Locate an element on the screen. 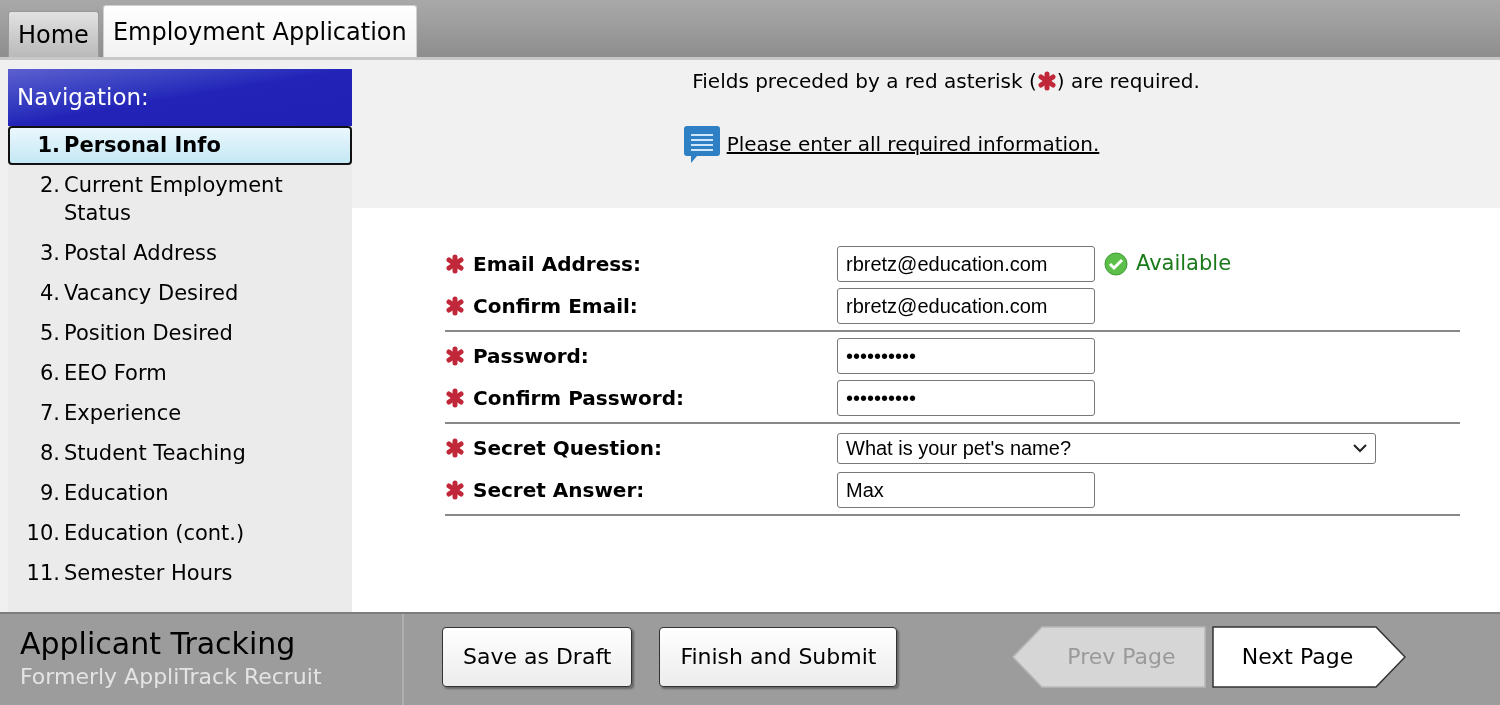 The image size is (1500, 705). nav-number: 2. is located at coordinates (49, 185).